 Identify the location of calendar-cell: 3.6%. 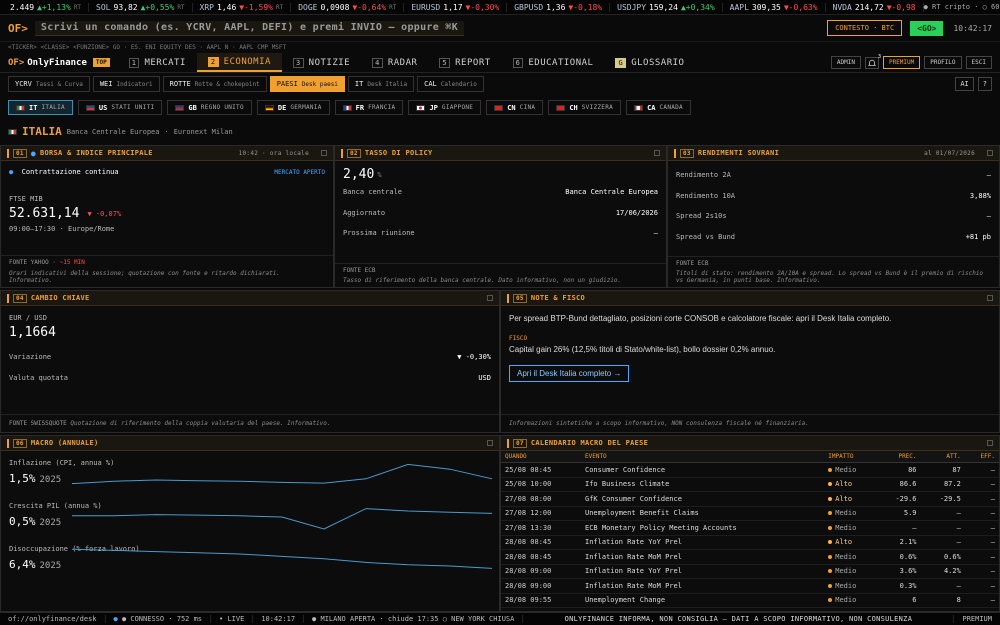
(898, 571).